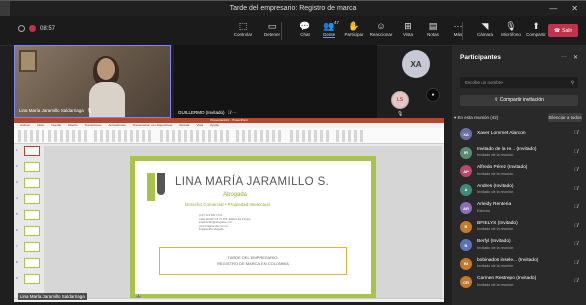 The image size is (586, 305). I want to click on meeting-timer: 08:57, so click(36, 28).